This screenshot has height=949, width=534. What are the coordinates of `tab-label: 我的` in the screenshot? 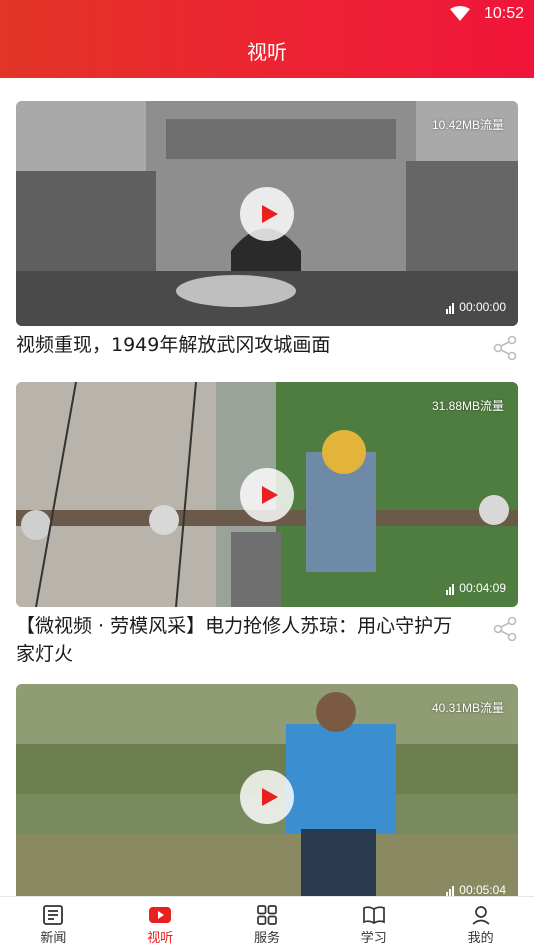 It's located at (480, 938).